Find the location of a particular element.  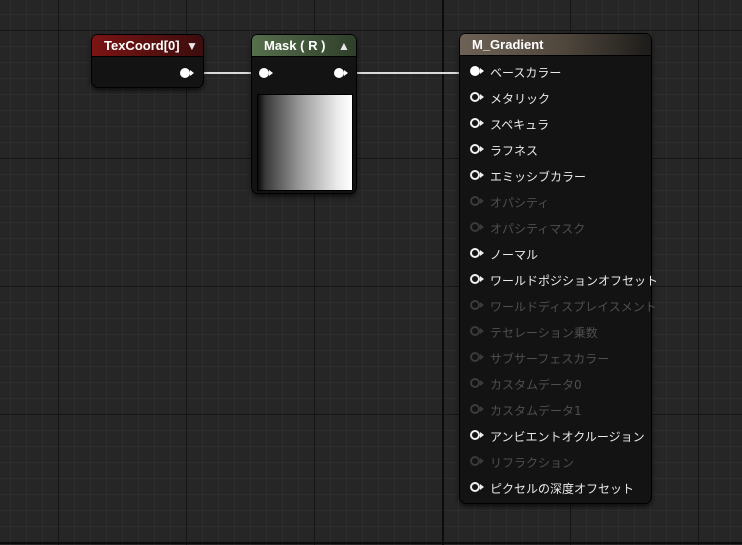

graph-axis-horizontal is located at coordinates (371, 543).